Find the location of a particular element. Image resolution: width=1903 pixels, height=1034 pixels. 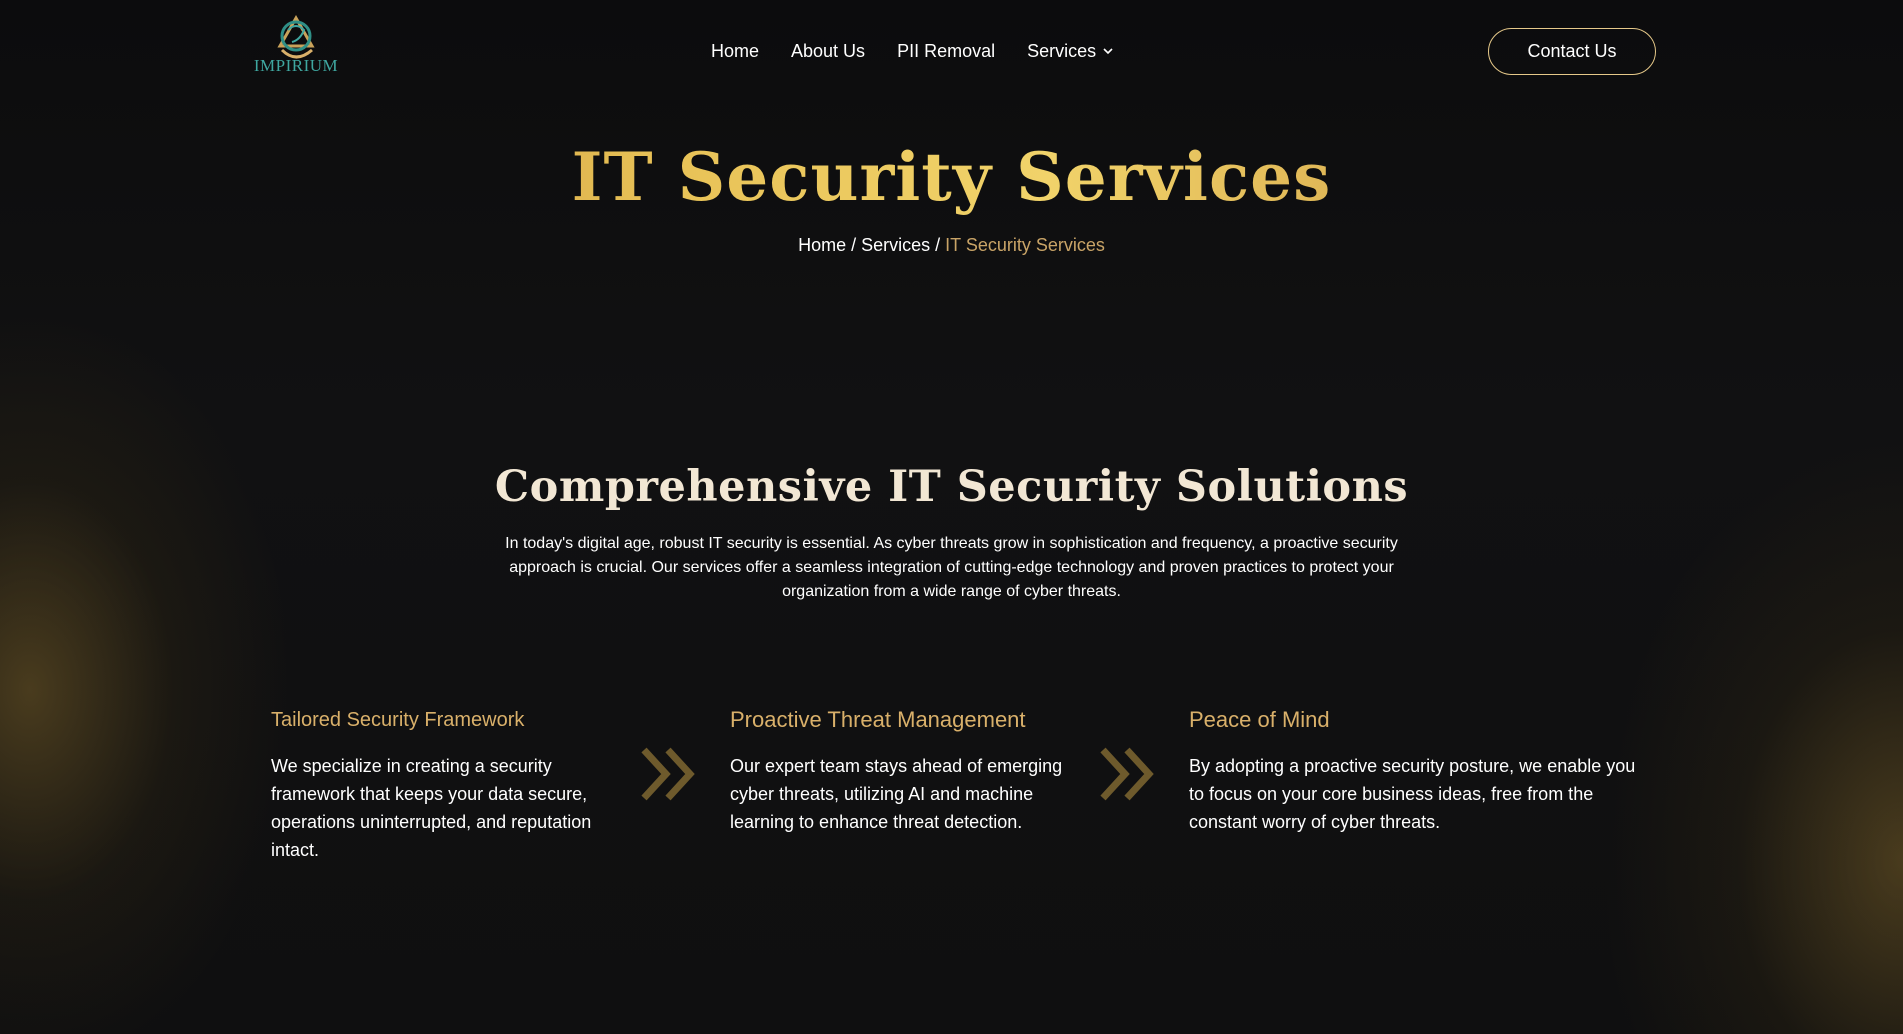

breadcrumb-current: IT Security Services is located at coordinates (1025, 245).